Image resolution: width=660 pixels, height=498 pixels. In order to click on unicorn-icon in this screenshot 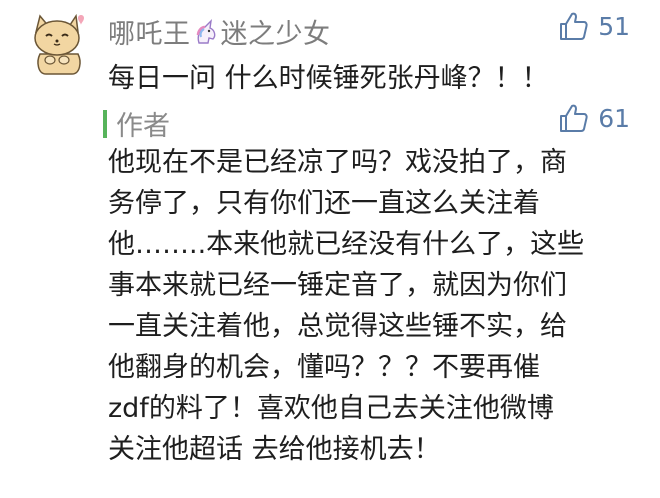, I will do `click(206, 36)`.